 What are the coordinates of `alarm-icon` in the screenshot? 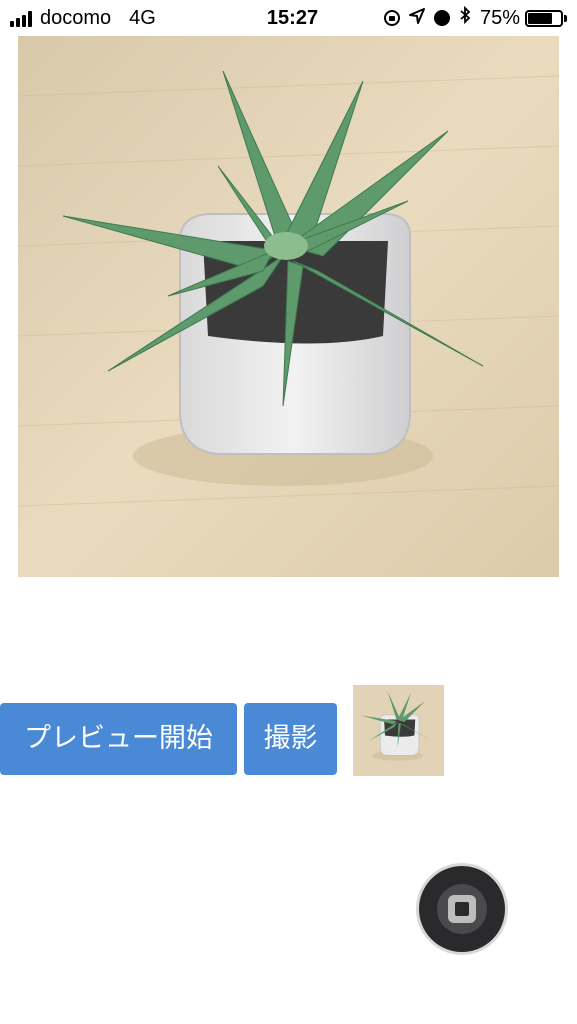 It's located at (441, 18).